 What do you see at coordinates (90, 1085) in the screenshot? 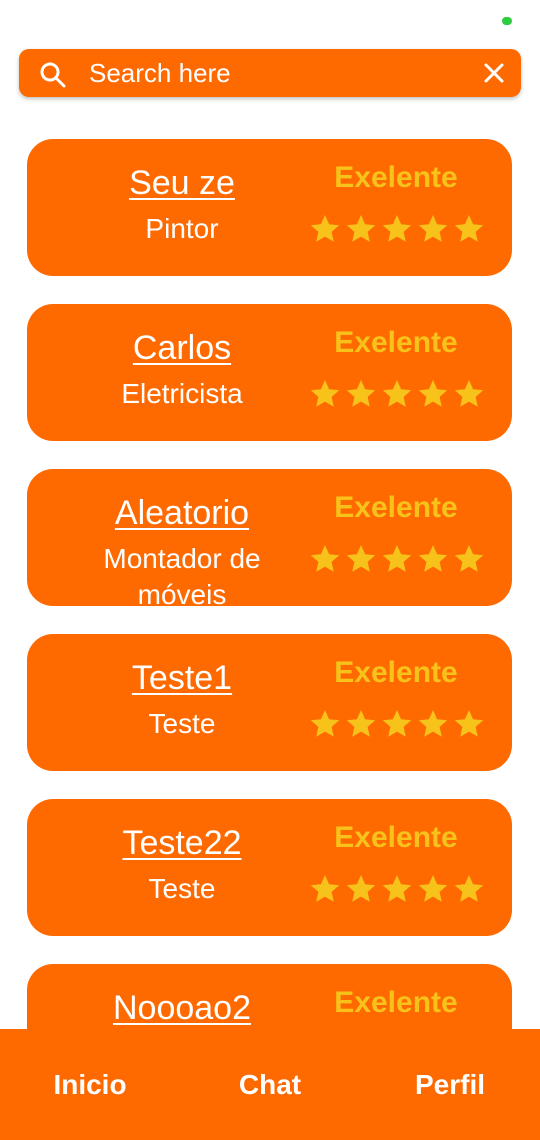
I see `nav-home-tab: Inicio` at bounding box center [90, 1085].